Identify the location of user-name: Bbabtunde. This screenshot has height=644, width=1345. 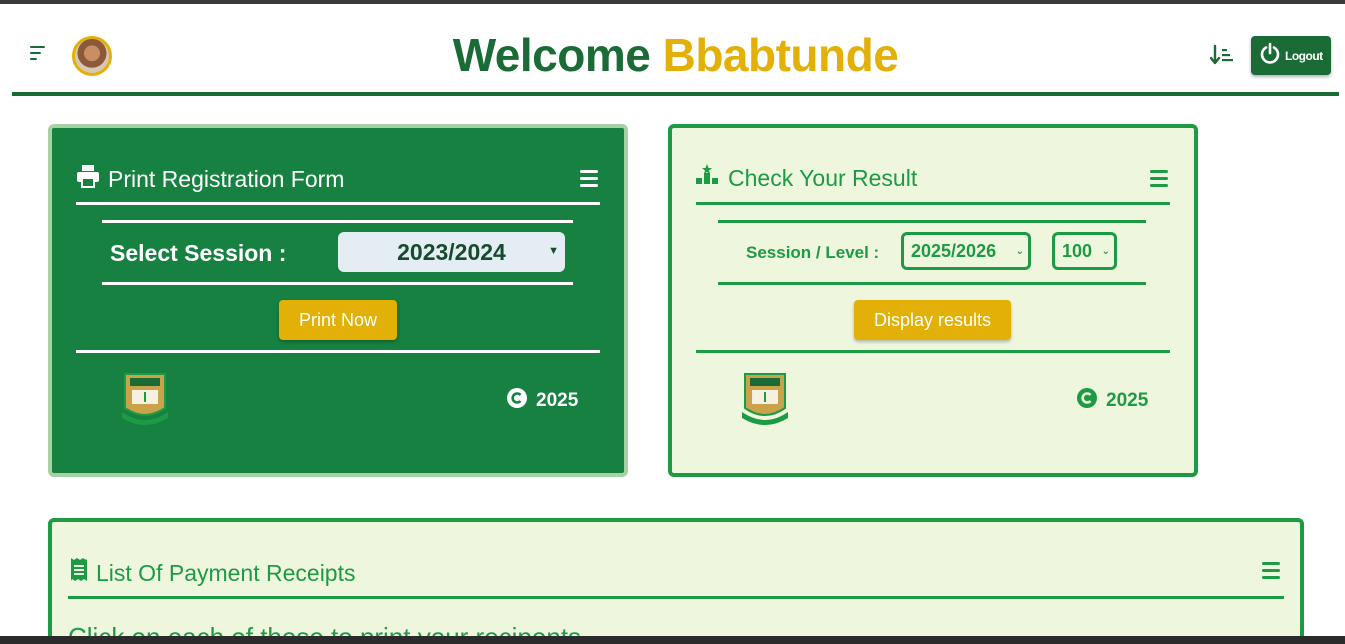
(780, 55).